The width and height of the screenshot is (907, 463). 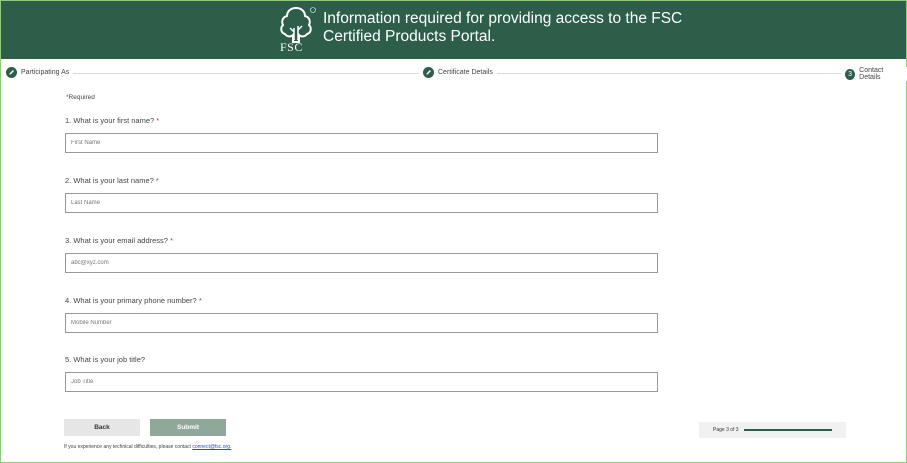 What do you see at coordinates (109, 180) in the screenshot?
I see `question-text: 2. What is your last name?` at bounding box center [109, 180].